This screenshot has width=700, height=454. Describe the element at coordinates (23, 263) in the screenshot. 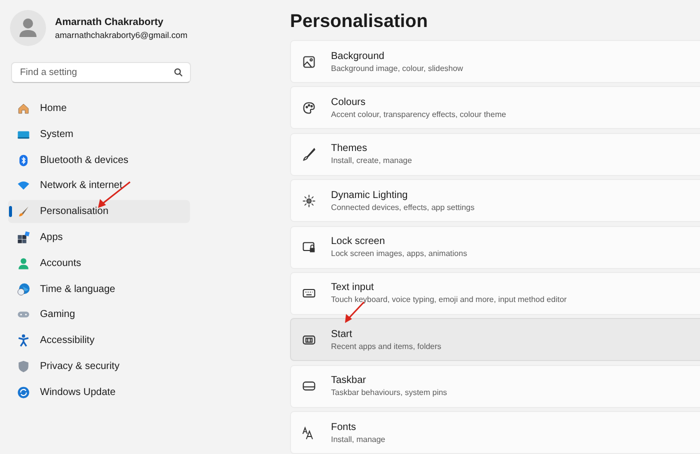

I see `person-icon` at that location.